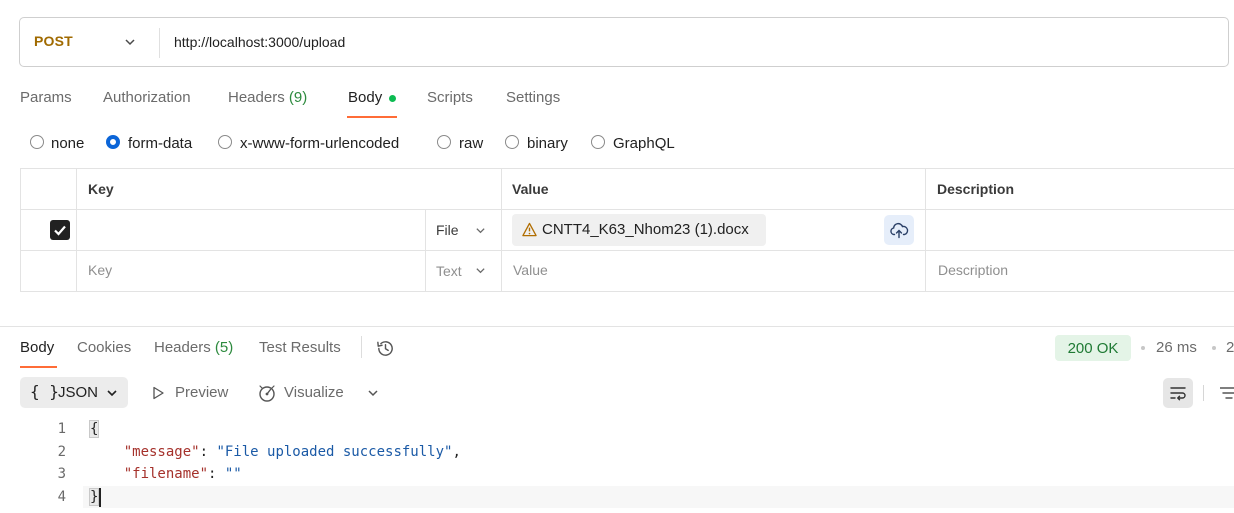 This screenshot has width=1234, height=513. Describe the element at coordinates (645, 229) in the screenshot. I see `file-name: CNTT4_K63_Nhom23 (1).docx` at that location.